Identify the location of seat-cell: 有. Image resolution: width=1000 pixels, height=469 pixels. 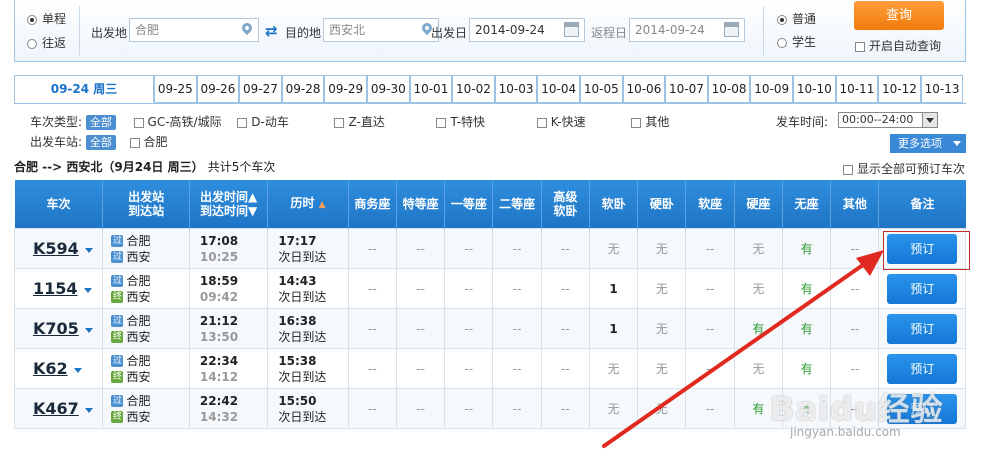
(758, 328).